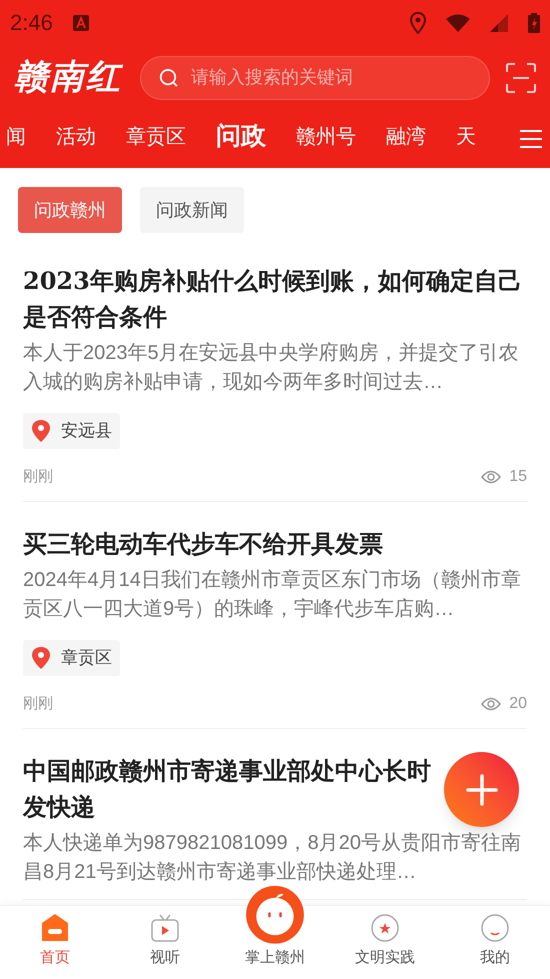  What do you see at coordinates (531, 139) in the screenshot?
I see `menu-icon` at bounding box center [531, 139].